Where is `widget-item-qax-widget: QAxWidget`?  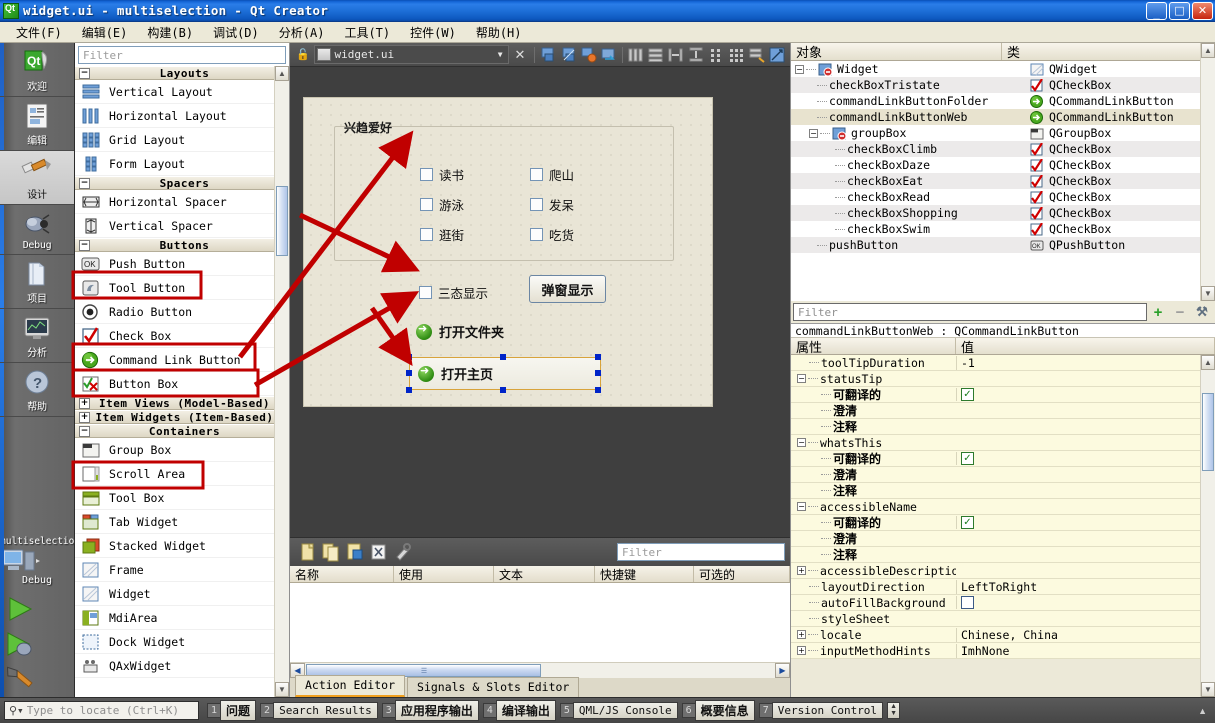 widget-item-qax-widget: QAxWidget is located at coordinates (182, 666).